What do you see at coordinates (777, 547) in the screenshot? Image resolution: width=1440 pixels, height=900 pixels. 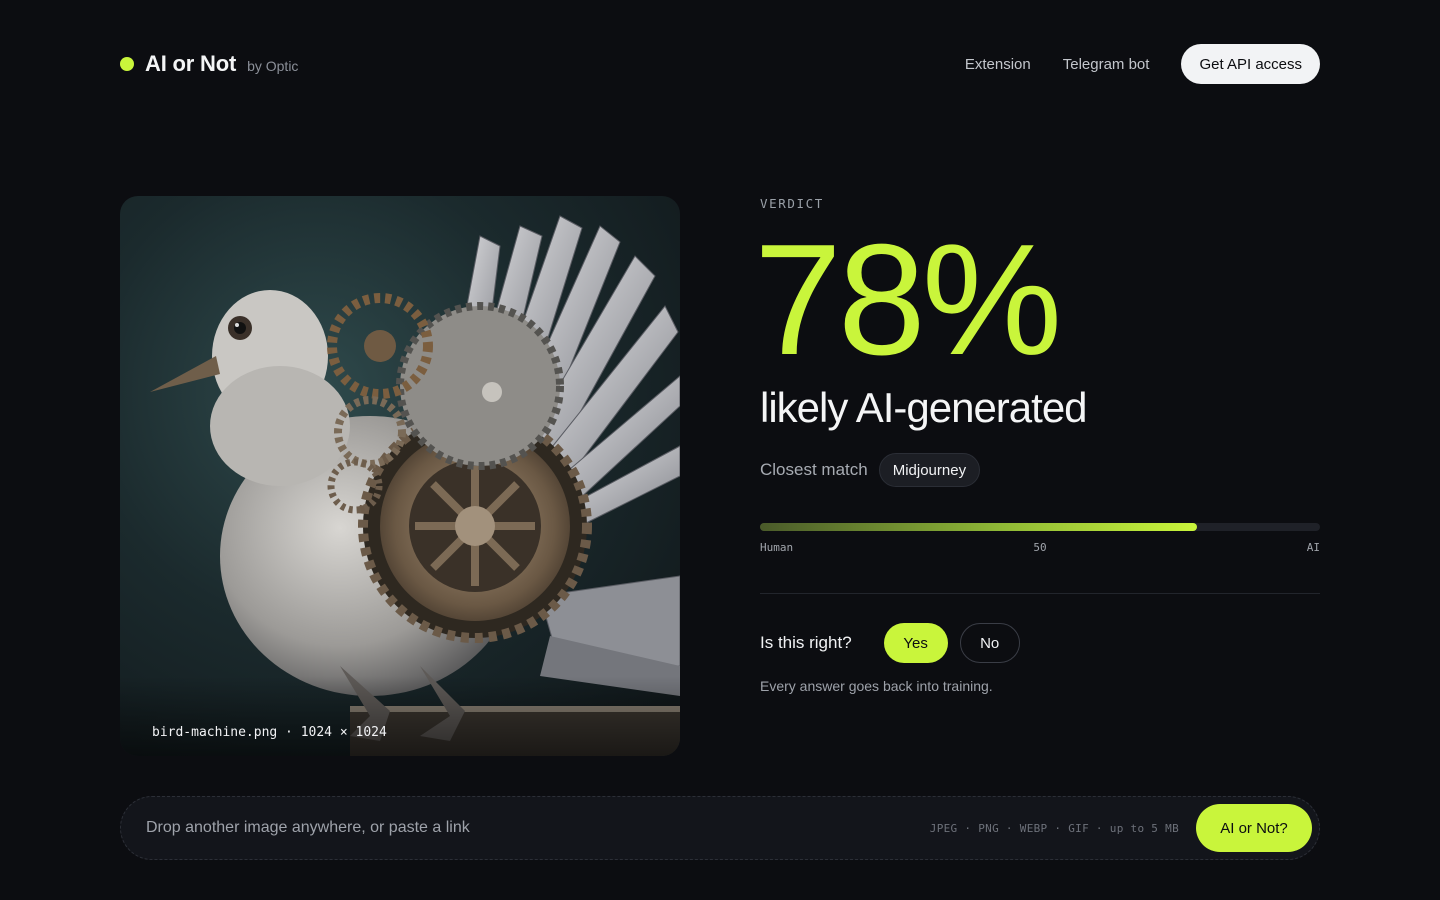 I see `meter-label-human: Human` at bounding box center [777, 547].